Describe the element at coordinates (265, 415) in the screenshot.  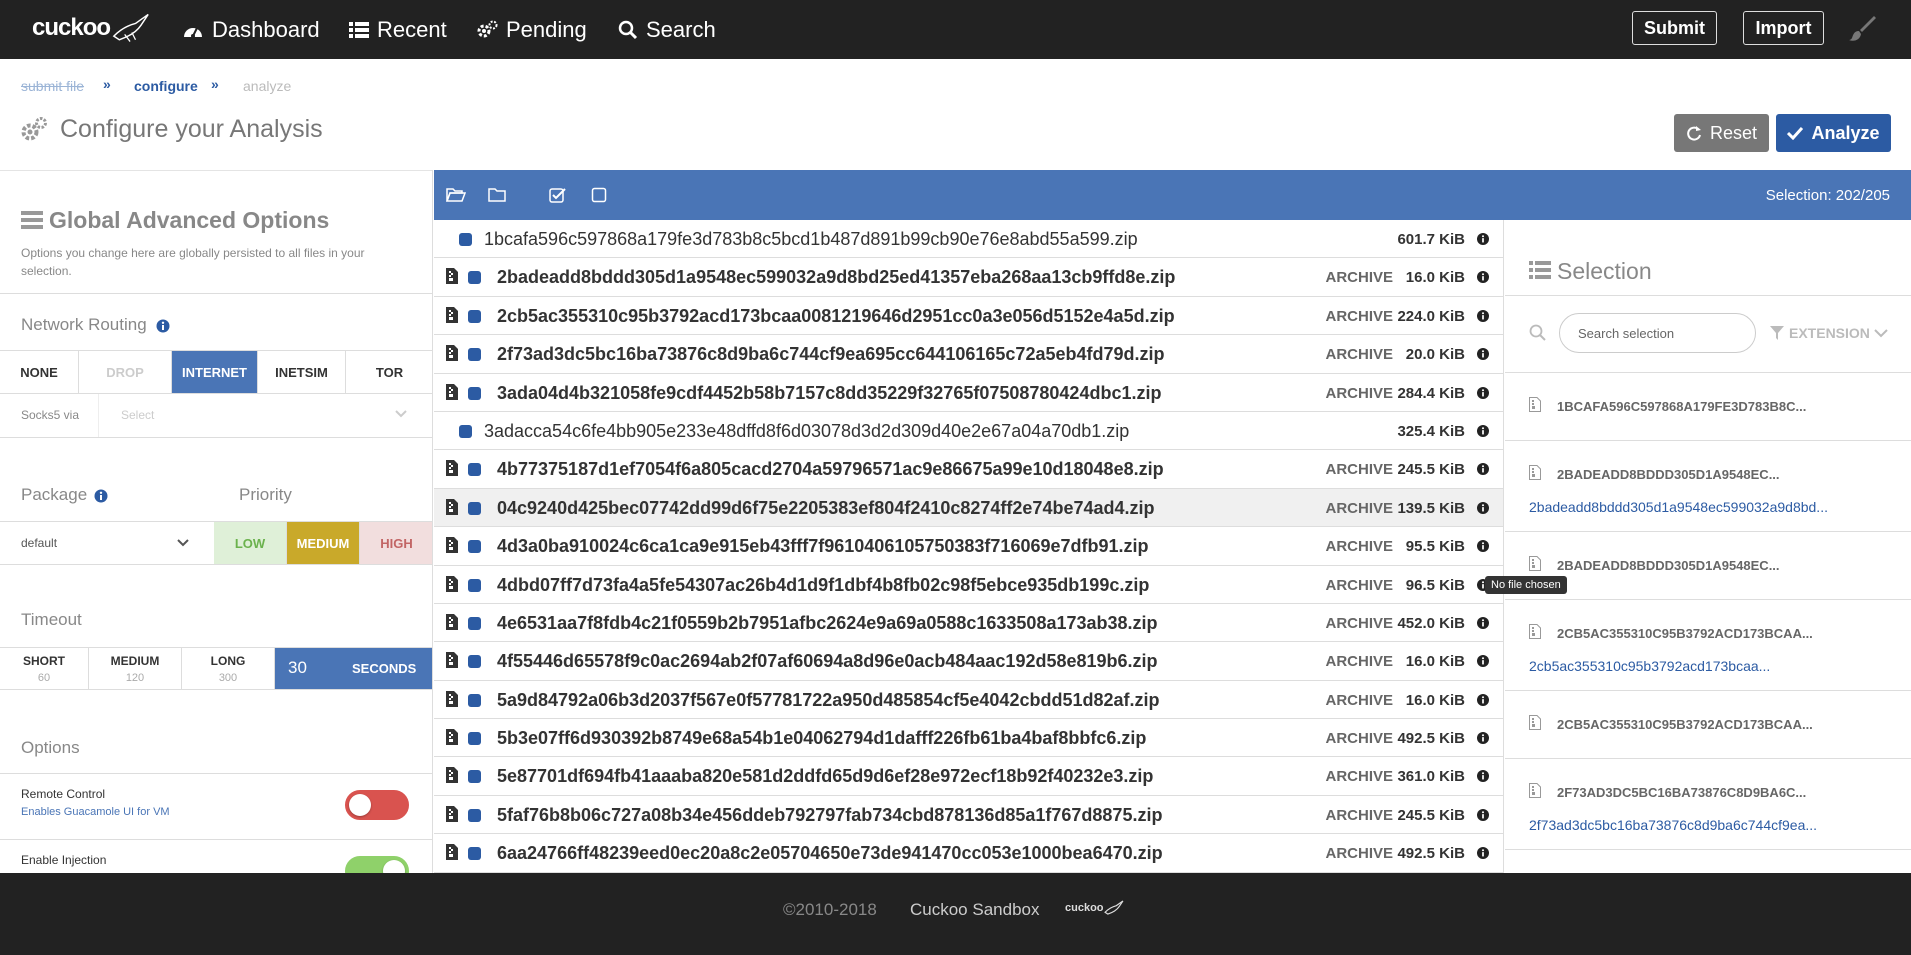
I see `socks5-select: Select` at that location.